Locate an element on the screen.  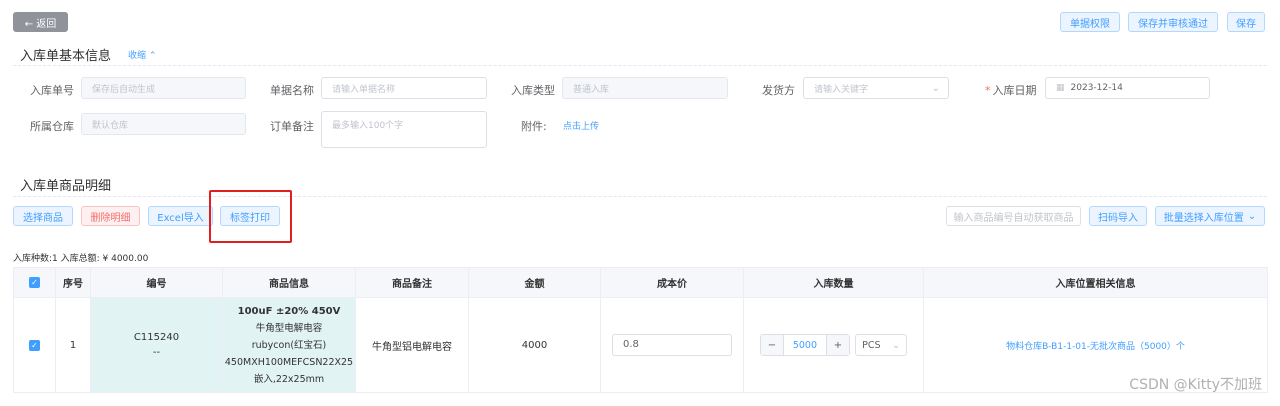
goods-code-input: 输入商品编号自动获取商品 is located at coordinates (1013, 216).